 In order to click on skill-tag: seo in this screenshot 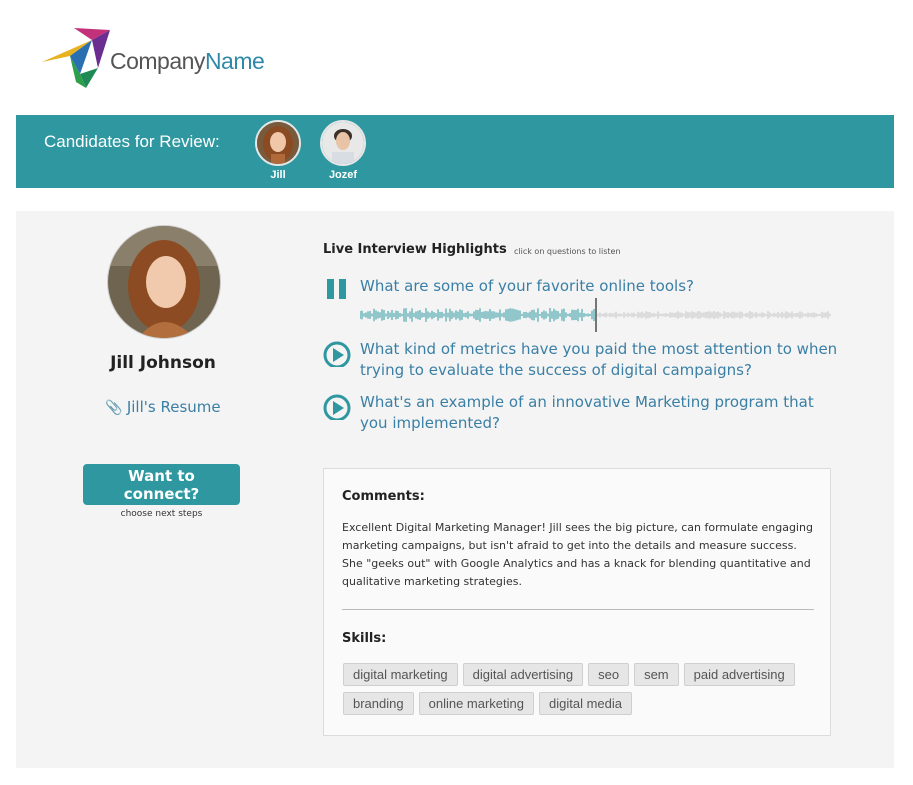, I will do `click(609, 674)`.